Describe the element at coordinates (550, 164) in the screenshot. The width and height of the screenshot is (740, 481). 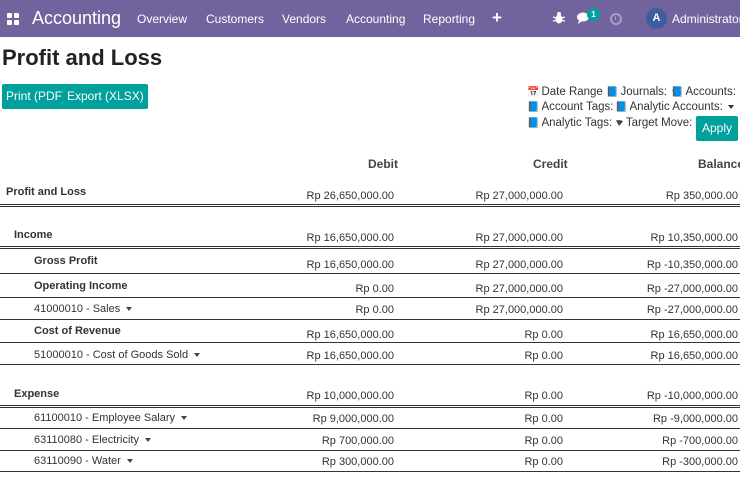
I see `credit-header: Credit` at that location.